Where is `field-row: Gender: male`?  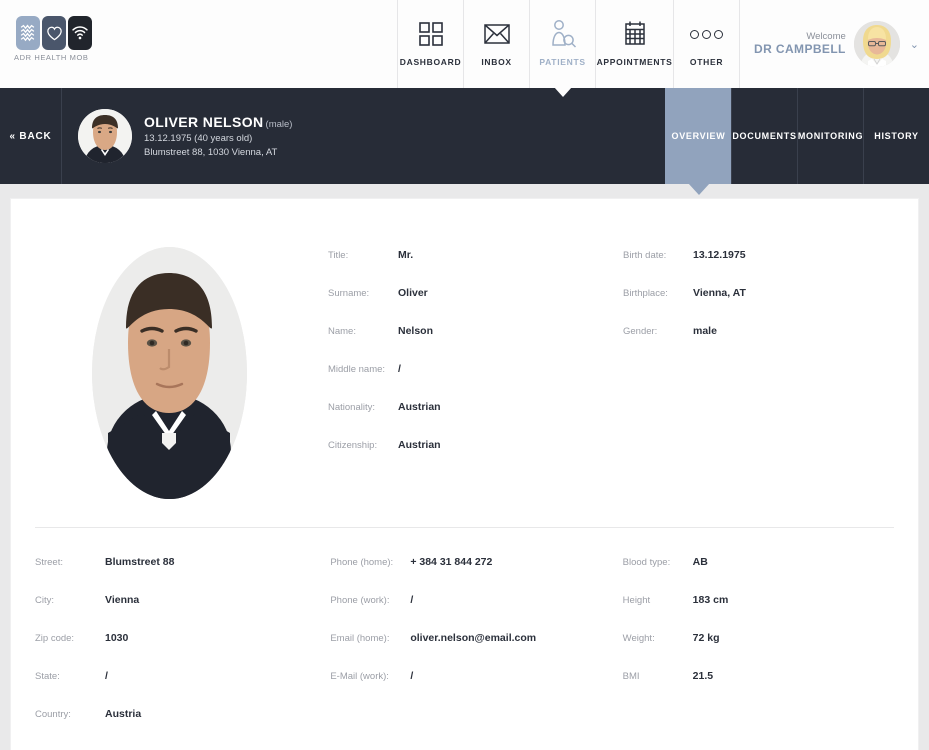 field-row: Gender: male is located at coordinates (770, 344).